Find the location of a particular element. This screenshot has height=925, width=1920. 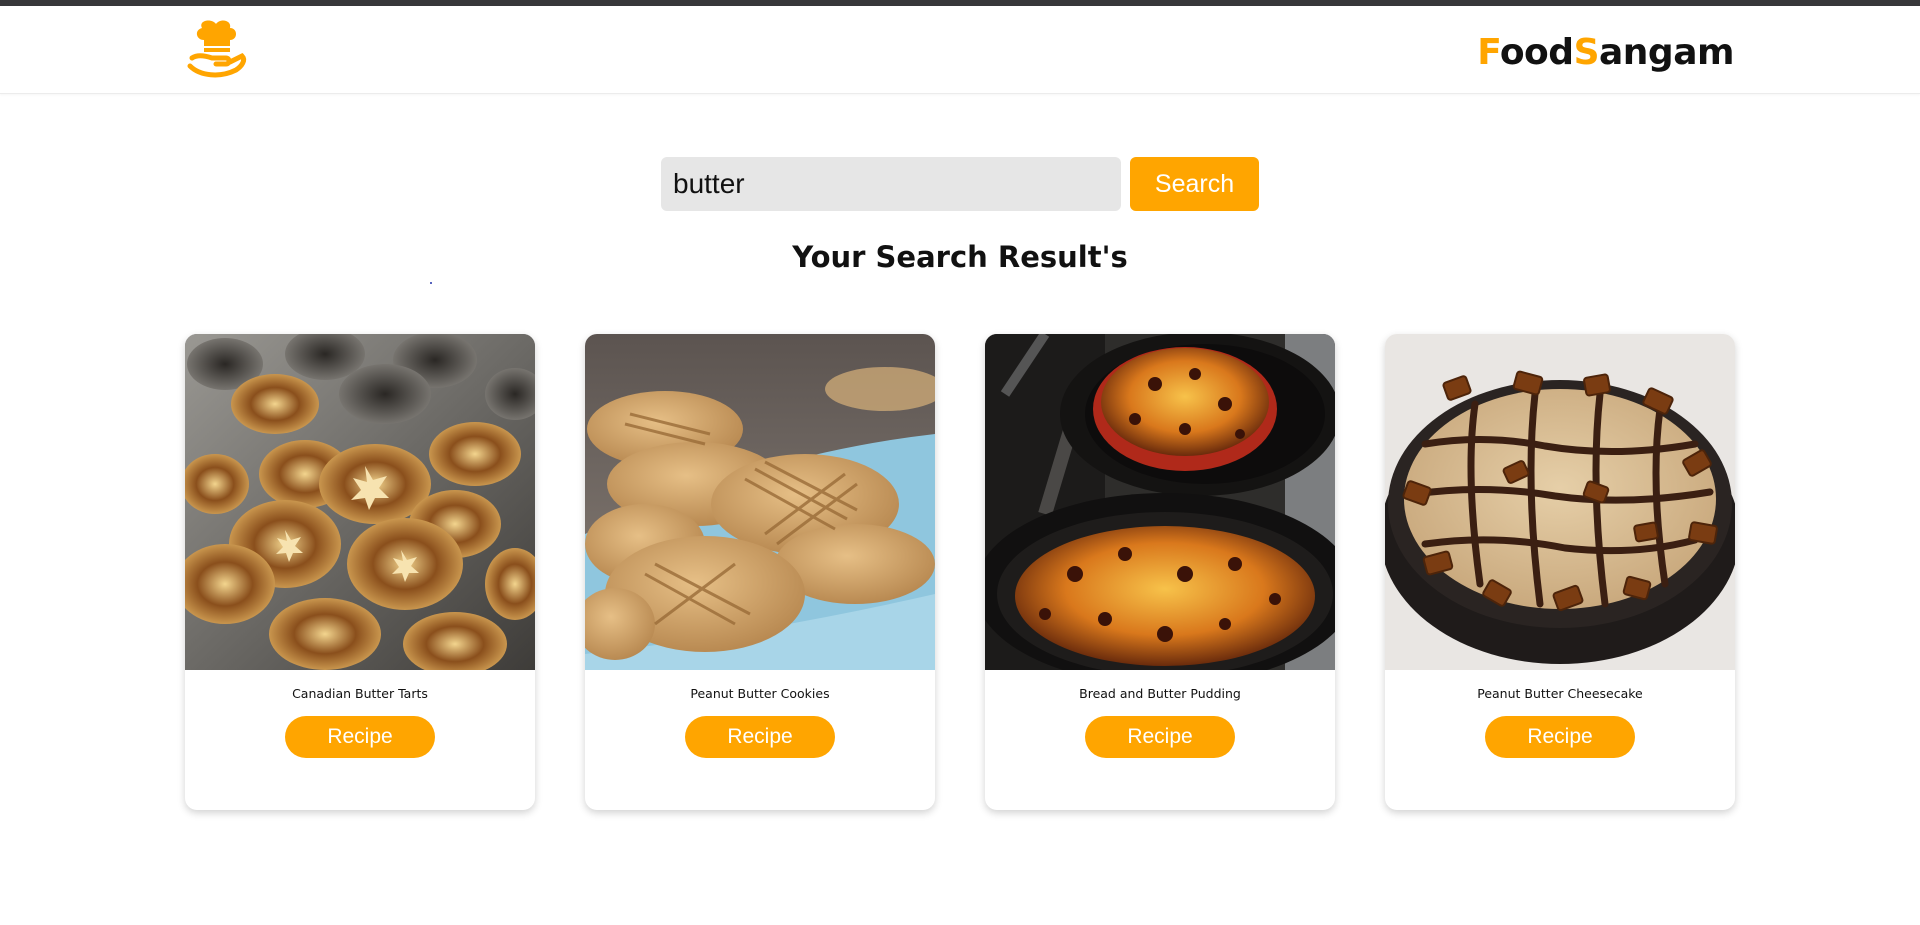

brand-name: FoodSangam is located at coordinates (1605, 52).